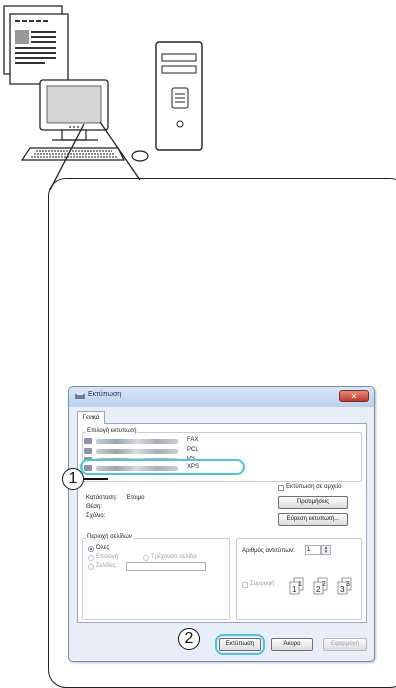 The height and width of the screenshot is (688, 396). I want to click on copies-input: 1, so click(313, 550).